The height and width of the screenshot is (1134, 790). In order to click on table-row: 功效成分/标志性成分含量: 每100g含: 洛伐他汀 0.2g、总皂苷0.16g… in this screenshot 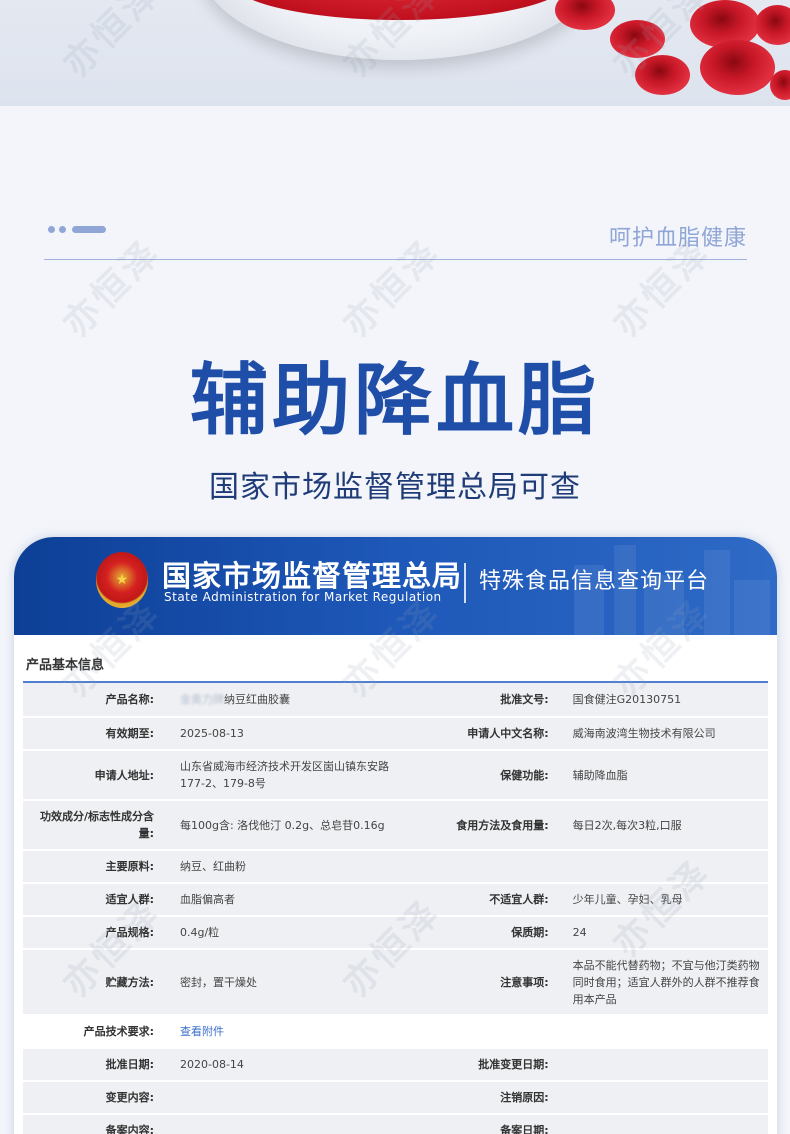, I will do `click(395, 825)`.